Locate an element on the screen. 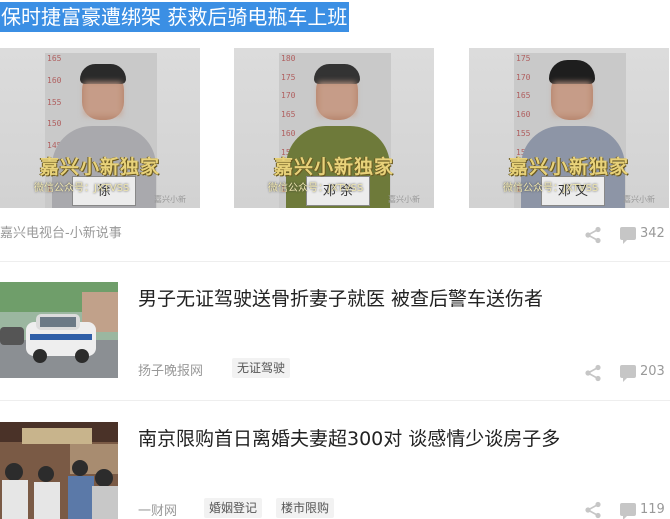 This screenshot has height=519, width=670. comment-count: 342 is located at coordinates (642, 235).